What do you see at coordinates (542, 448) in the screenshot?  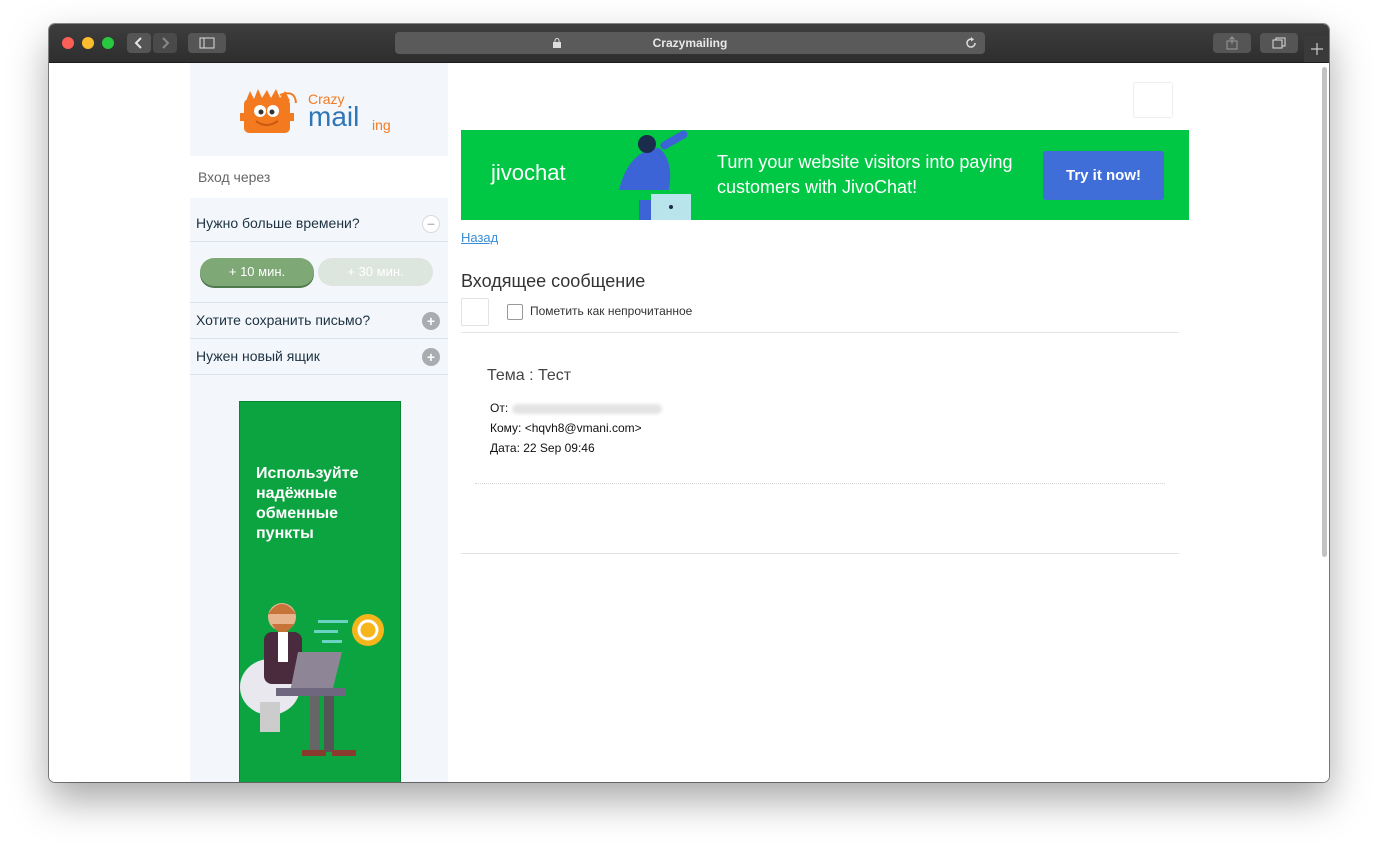 I see `message-date: Дата: 22 Sep 09:46` at bounding box center [542, 448].